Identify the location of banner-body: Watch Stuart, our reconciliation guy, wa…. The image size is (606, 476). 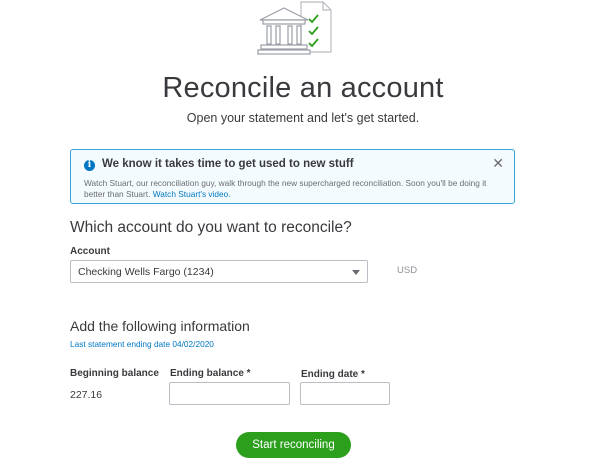
(294, 189).